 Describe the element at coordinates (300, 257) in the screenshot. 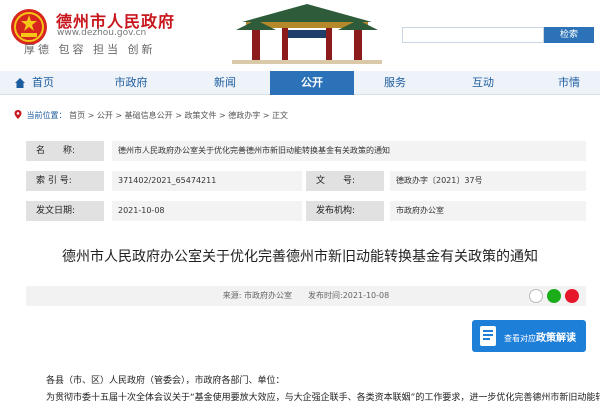

I see `article-title: 德州市人民政府办公室关于优化完善德州市新旧动能转换基金有关政策的通知` at that location.